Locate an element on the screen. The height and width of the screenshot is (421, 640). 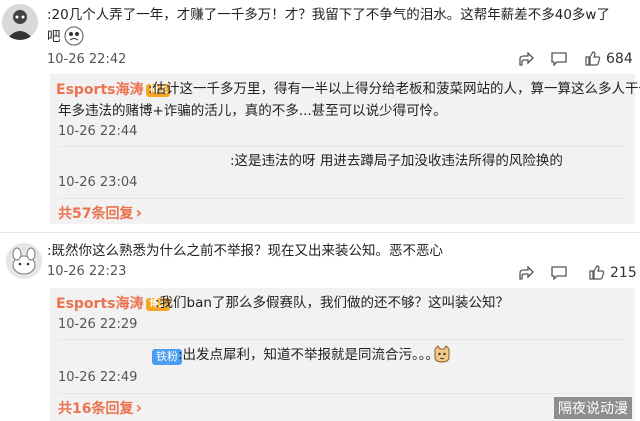
reply-time: 10-26 22:49 is located at coordinates (98, 377).